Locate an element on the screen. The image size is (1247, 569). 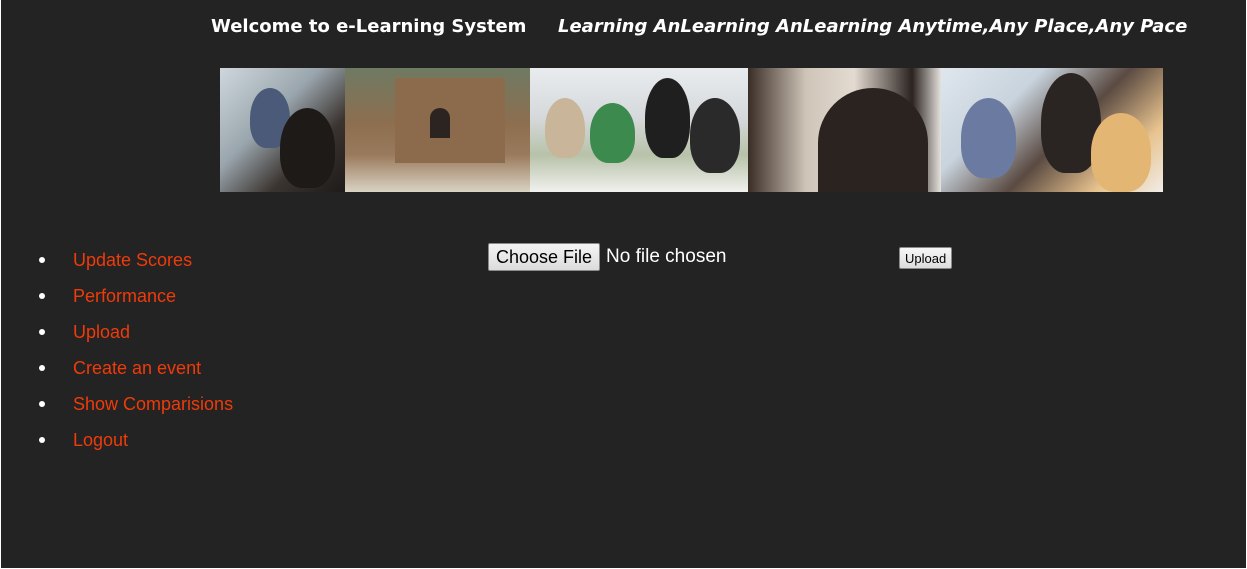
banner-photo-students-computer is located at coordinates (282, 130).